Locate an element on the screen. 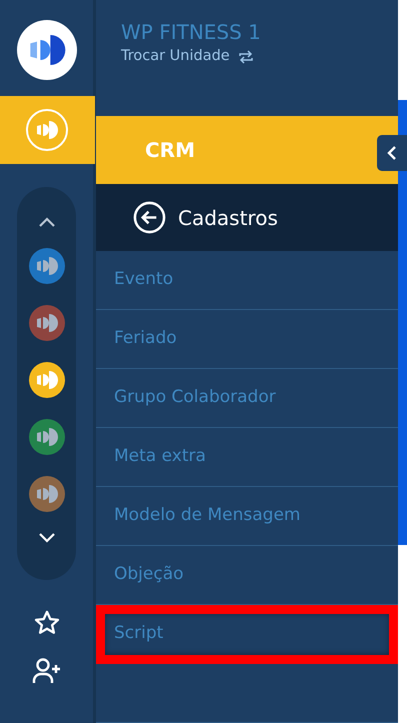  menu-item: Script is located at coordinates (247, 634).